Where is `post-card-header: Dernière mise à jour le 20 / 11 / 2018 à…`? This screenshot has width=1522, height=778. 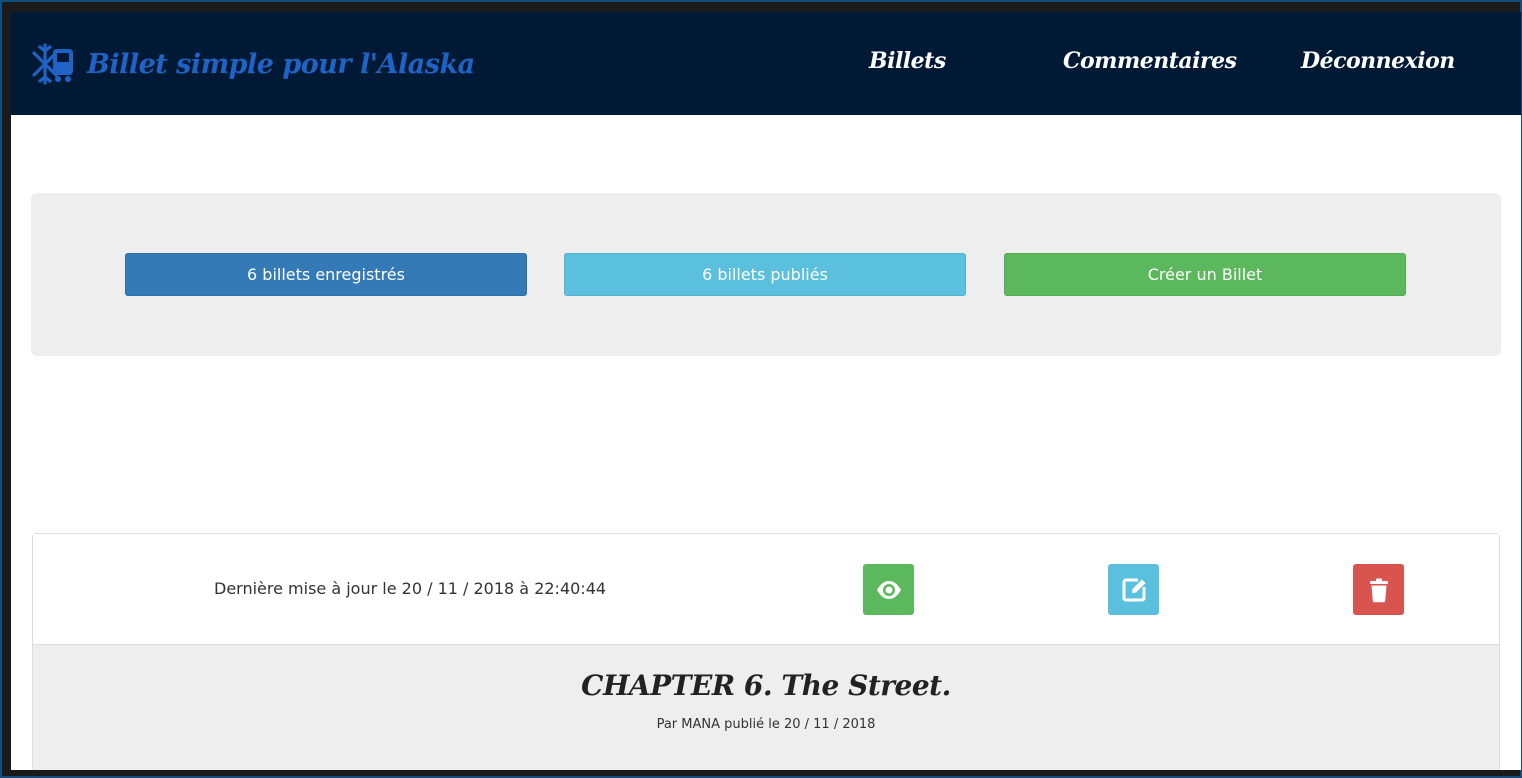
post-card-header: Dernière mise à jour le 20 / 11 / 2018 à… is located at coordinates (766, 589).